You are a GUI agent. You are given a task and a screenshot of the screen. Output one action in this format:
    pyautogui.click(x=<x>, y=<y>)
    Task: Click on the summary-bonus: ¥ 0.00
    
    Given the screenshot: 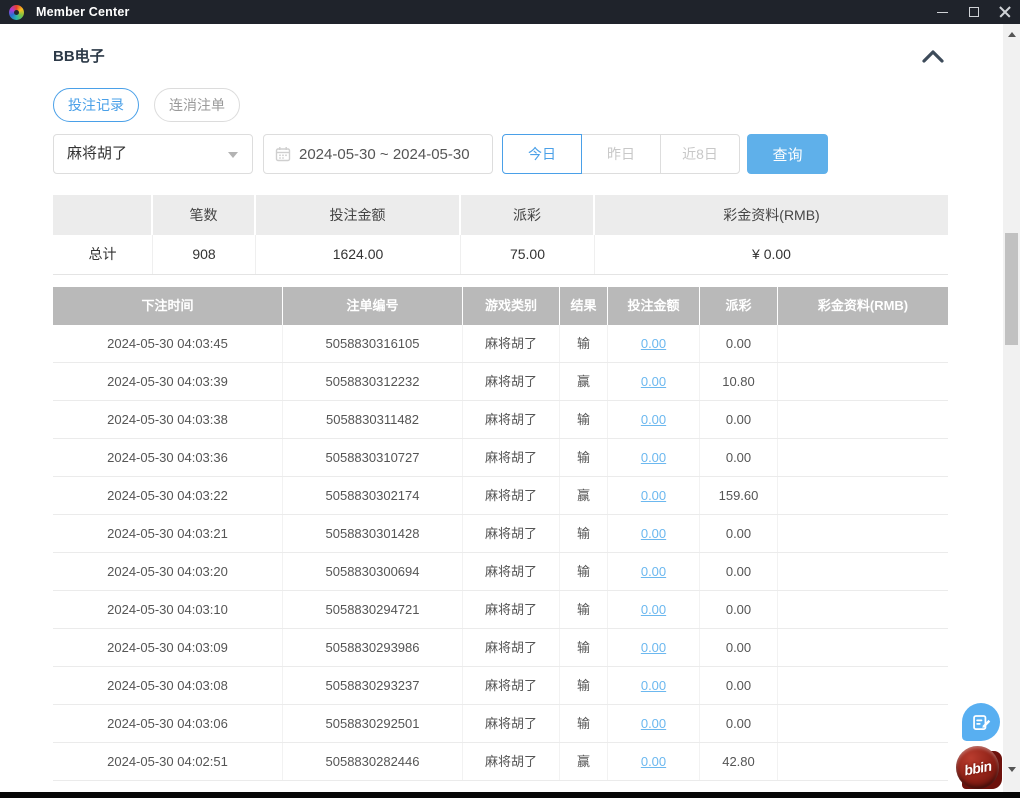 What is the action you would take?
    pyautogui.click(x=771, y=254)
    